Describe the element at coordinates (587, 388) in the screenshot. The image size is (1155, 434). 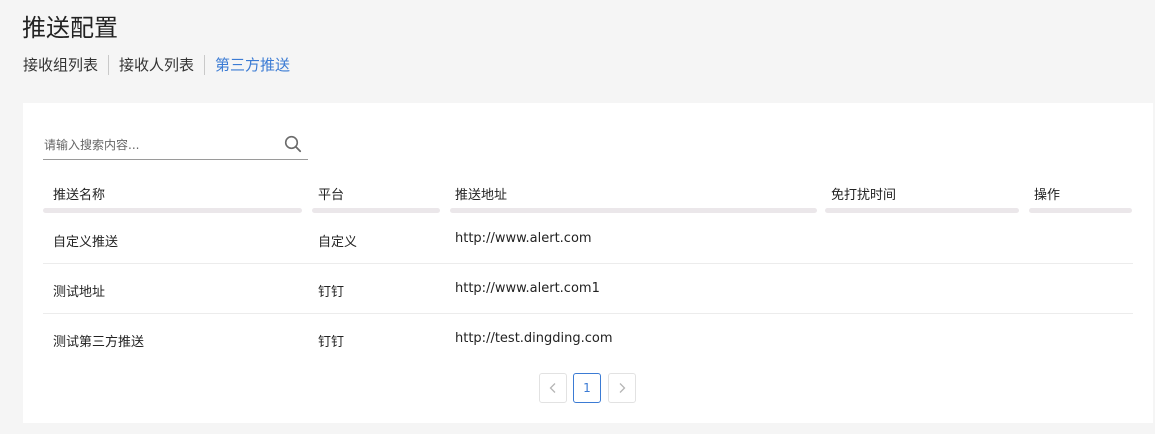
I see `pagination-page-button: 1` at that location.